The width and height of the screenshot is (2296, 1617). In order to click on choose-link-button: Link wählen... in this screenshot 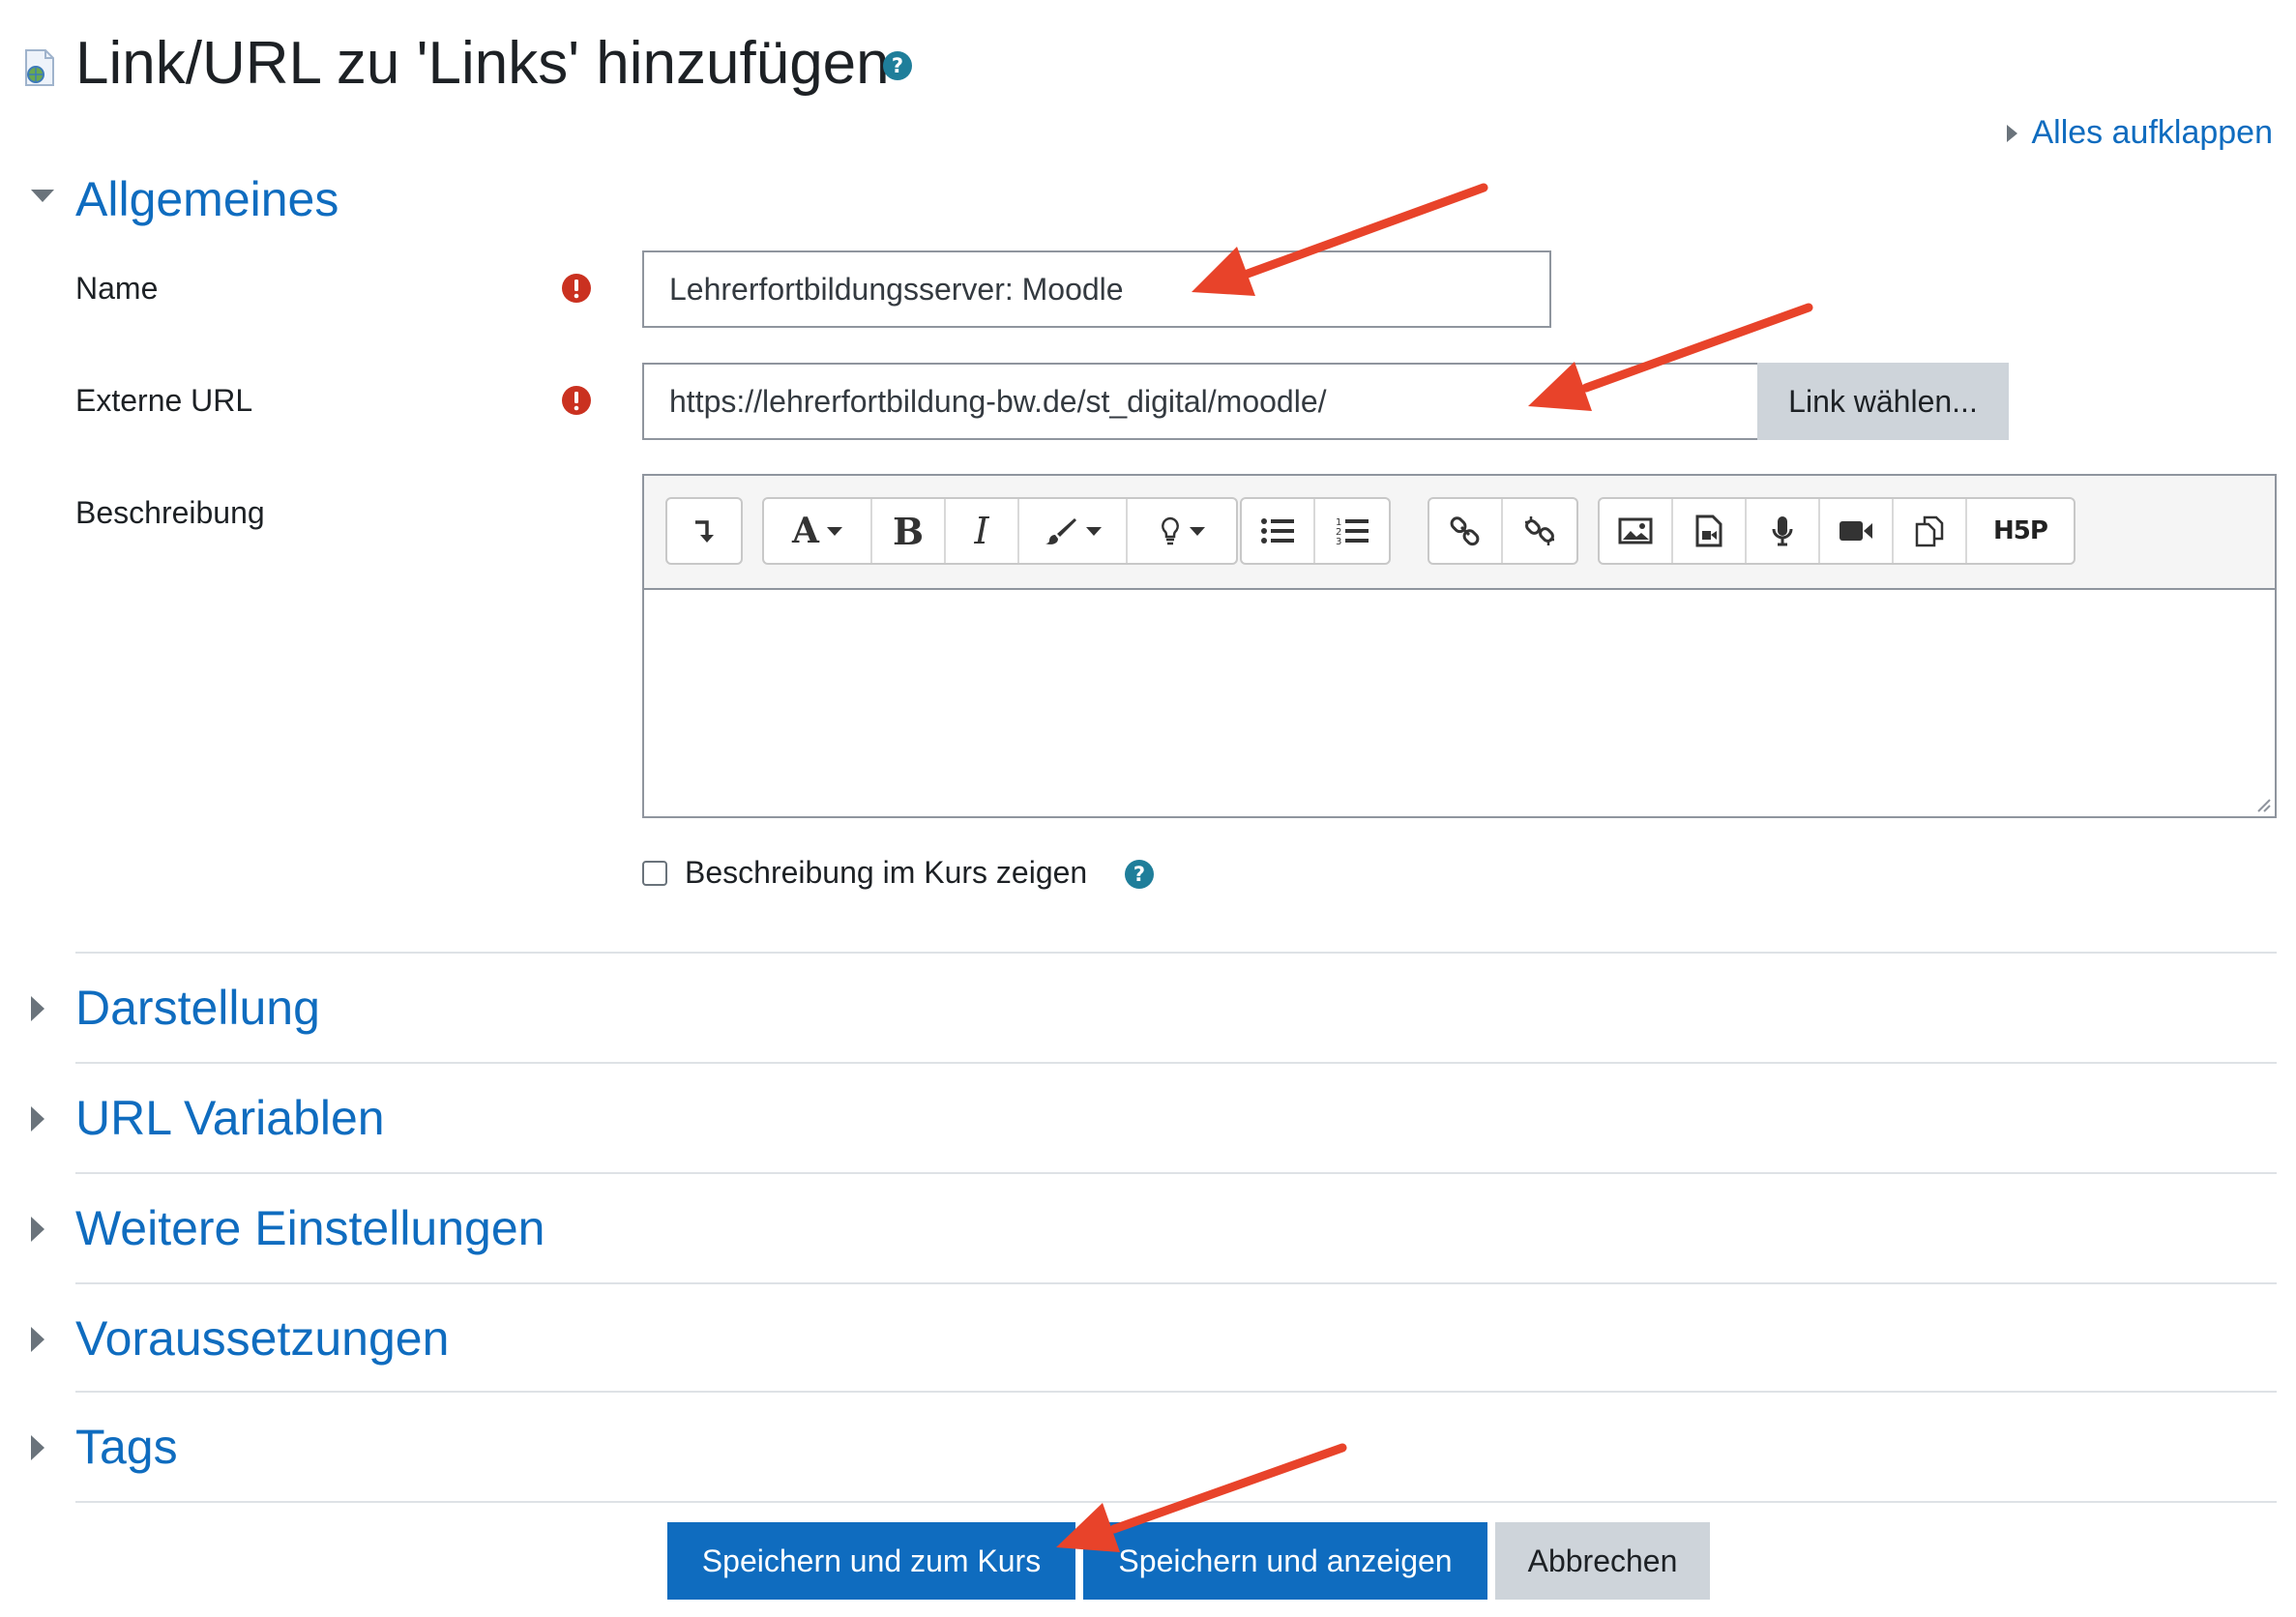, I will do `click(1883, 401)`.